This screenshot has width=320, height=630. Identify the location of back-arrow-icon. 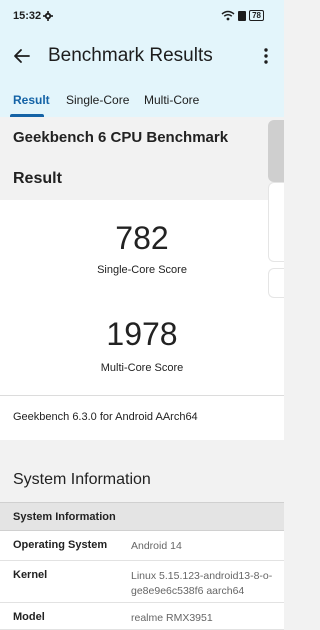
(22, 56).